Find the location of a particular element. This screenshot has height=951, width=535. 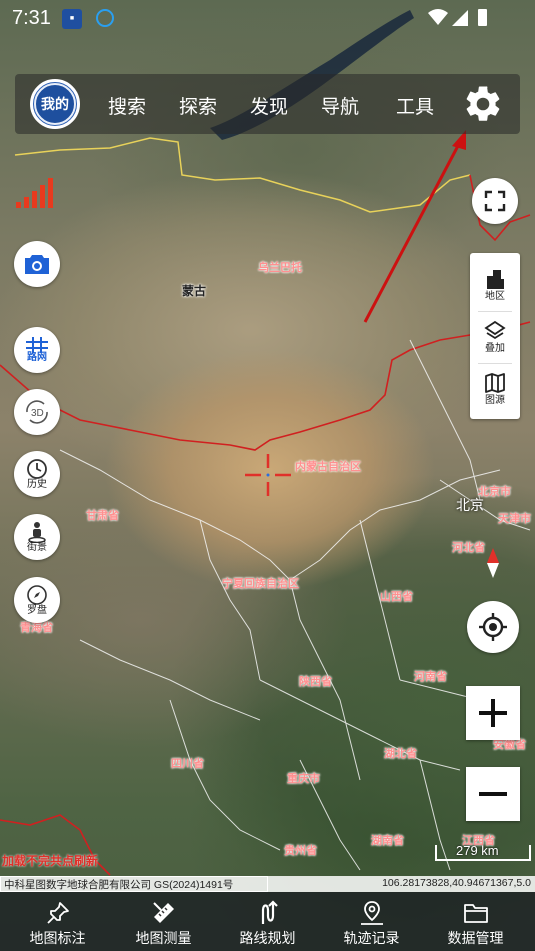

status-icons is located at coordinates (457, 17).